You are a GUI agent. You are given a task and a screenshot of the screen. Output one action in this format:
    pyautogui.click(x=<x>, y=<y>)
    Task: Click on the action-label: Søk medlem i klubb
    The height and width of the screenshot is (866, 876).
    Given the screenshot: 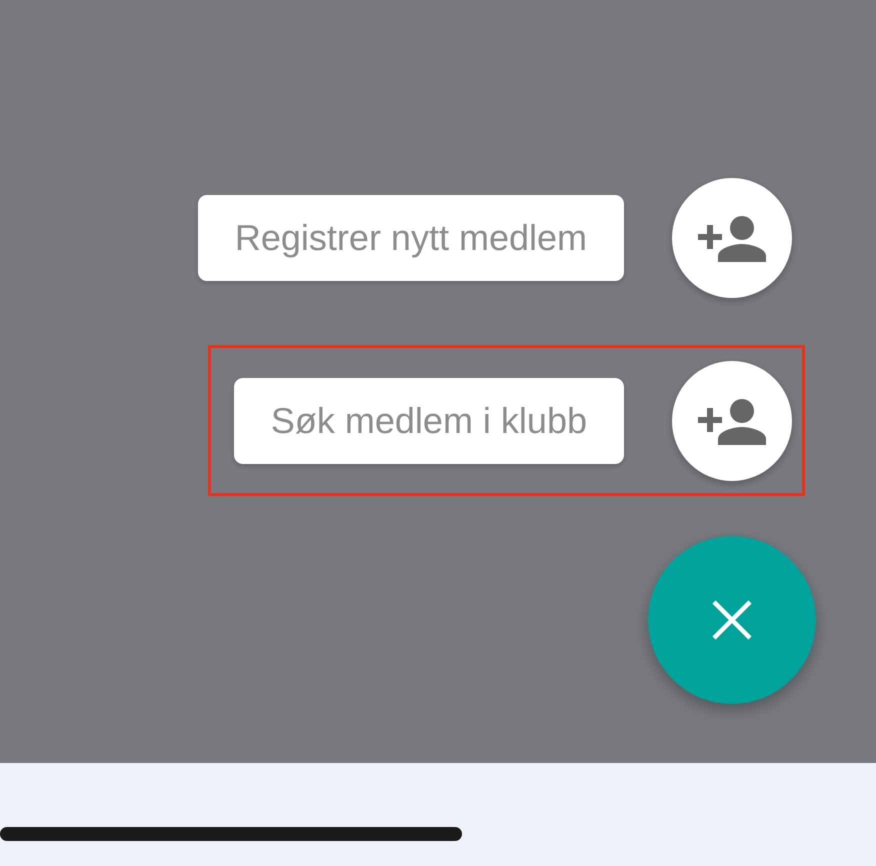 What is the action you would take?
    pyautogui.click(x=429, y=421)
    